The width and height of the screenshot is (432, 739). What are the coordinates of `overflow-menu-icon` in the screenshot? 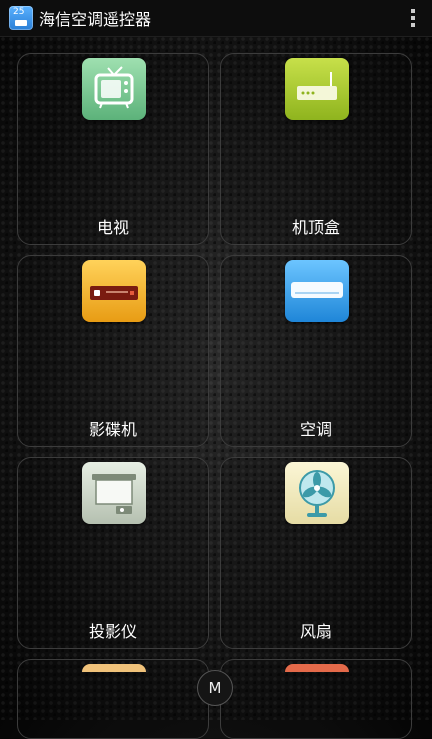 It's located at (413, 18).